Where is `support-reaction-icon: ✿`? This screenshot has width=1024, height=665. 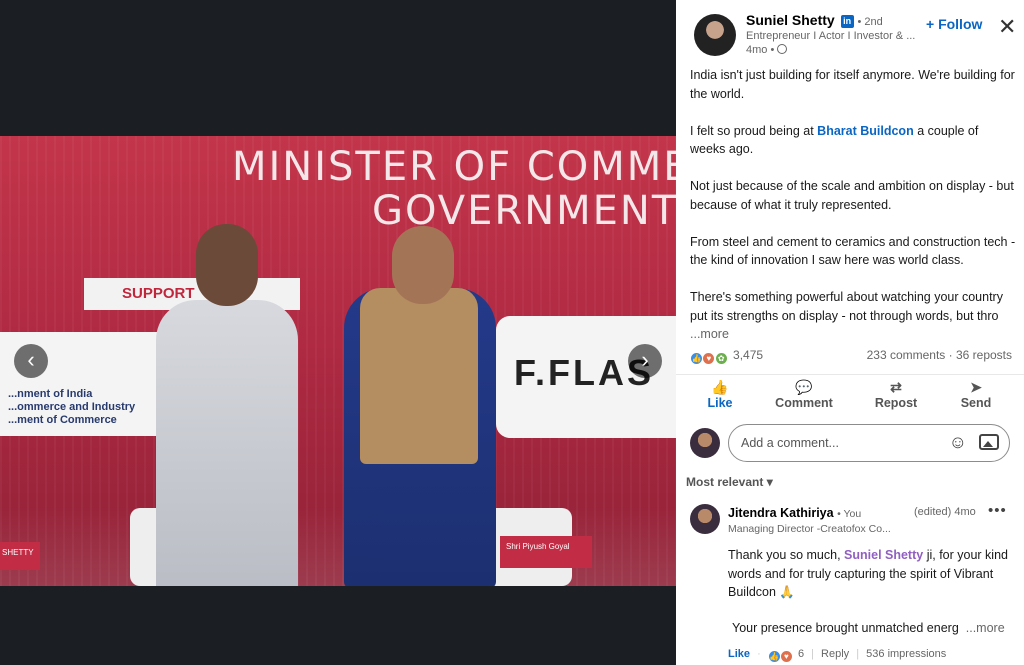 support-reaction-icon: ✿ is located at coordinates (721, 358).